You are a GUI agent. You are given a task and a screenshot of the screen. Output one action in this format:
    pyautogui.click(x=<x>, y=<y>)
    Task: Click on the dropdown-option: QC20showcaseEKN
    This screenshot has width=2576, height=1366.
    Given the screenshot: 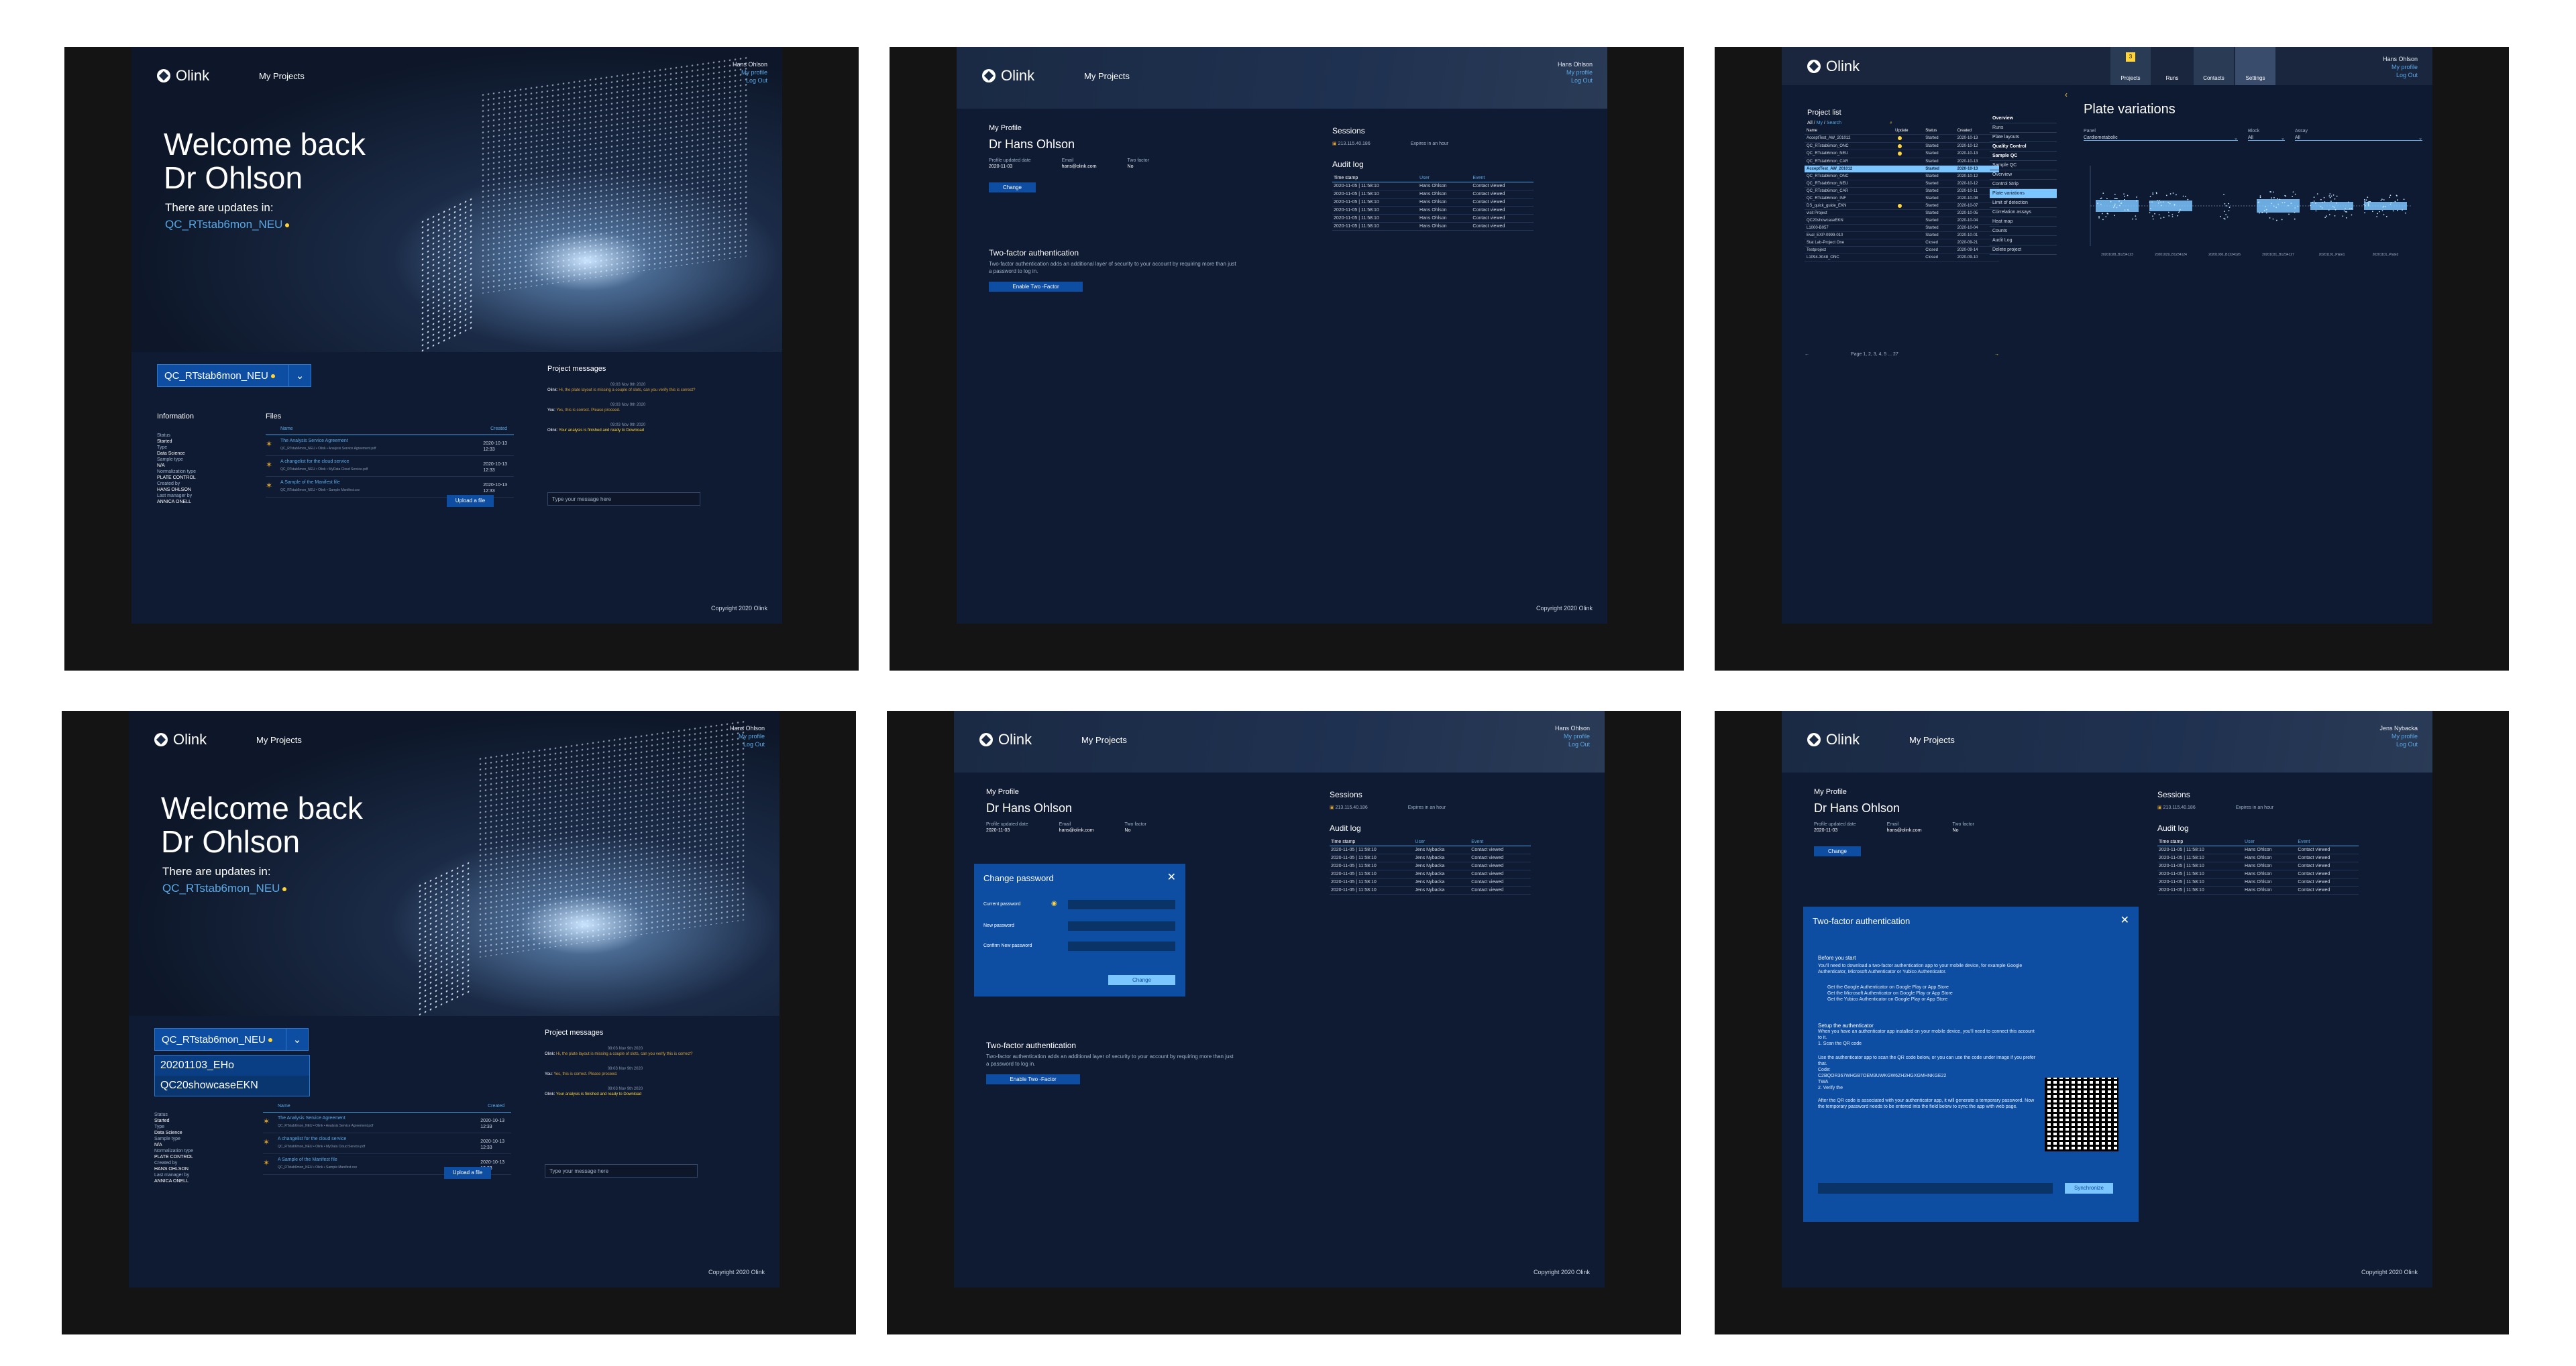 What is the action you would take?
    pyautogui.click(x=232, y=1086)
    